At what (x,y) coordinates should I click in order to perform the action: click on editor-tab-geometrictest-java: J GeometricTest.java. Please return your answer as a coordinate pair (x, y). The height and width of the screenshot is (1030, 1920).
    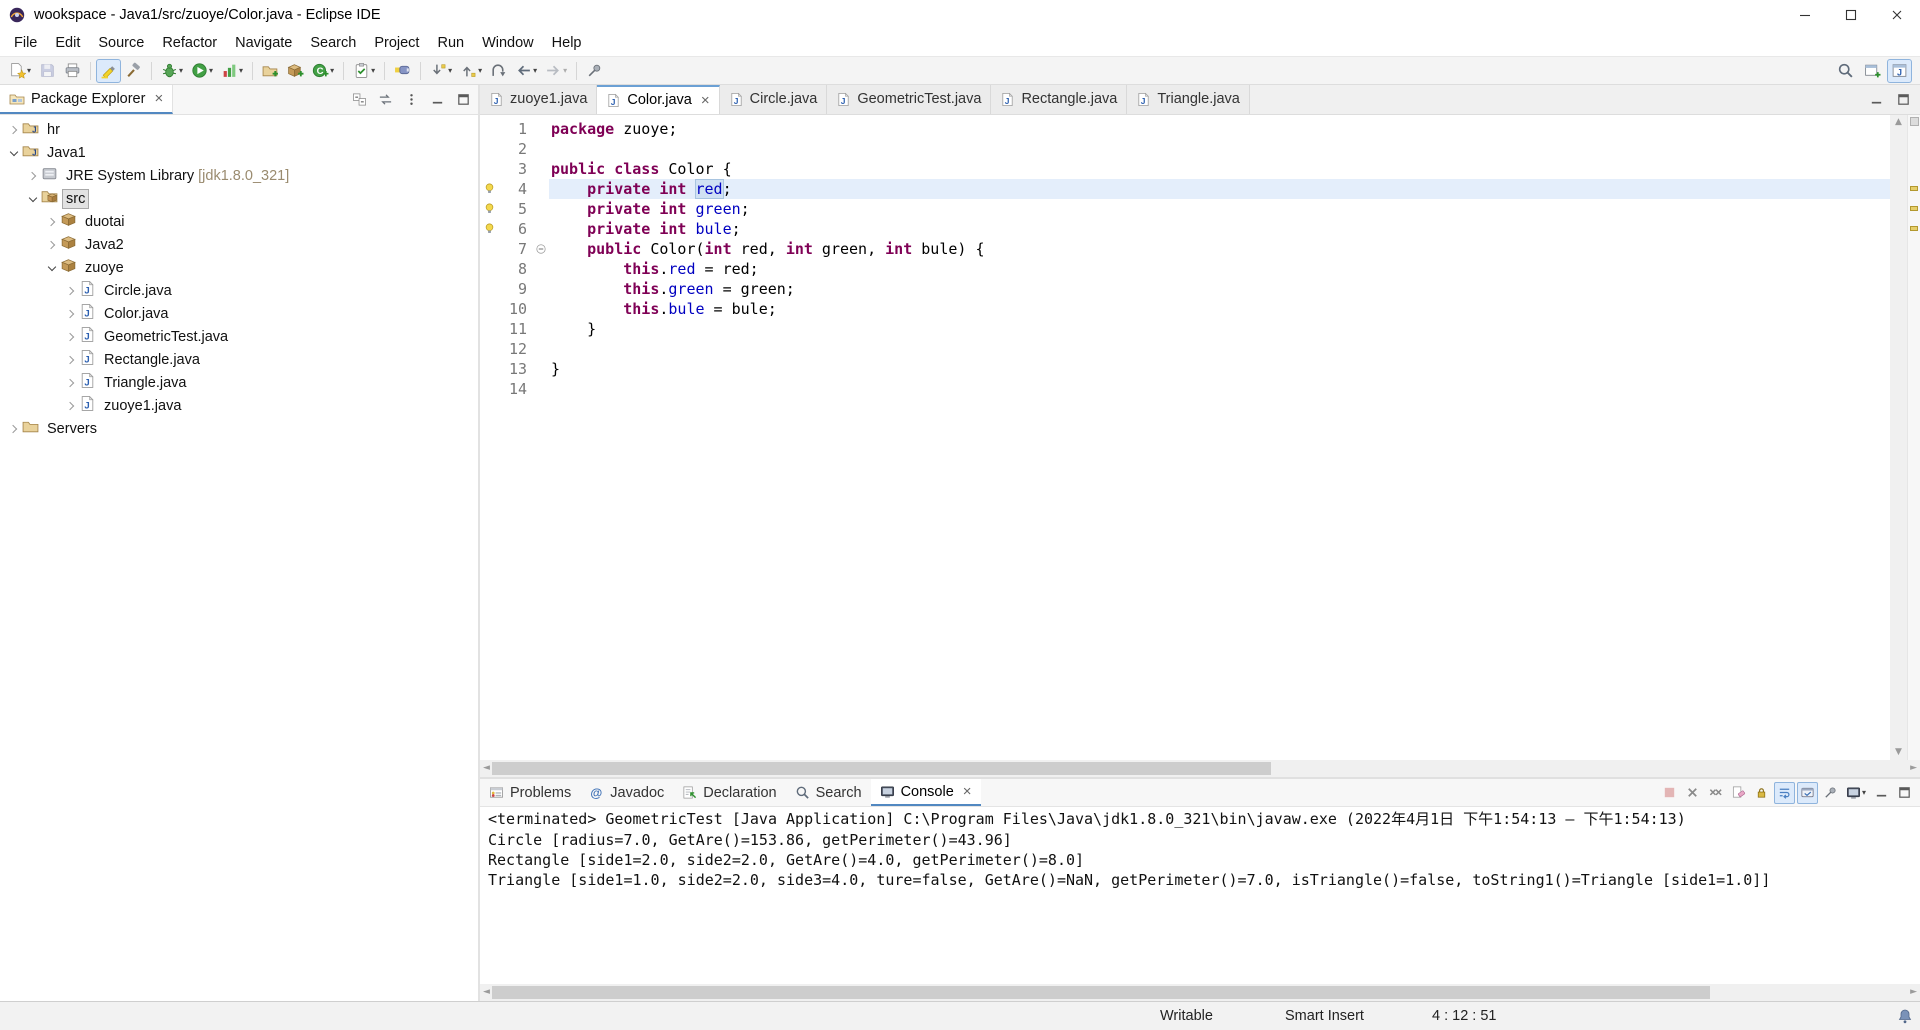
    Looking at the image, I should click on (909, 99).